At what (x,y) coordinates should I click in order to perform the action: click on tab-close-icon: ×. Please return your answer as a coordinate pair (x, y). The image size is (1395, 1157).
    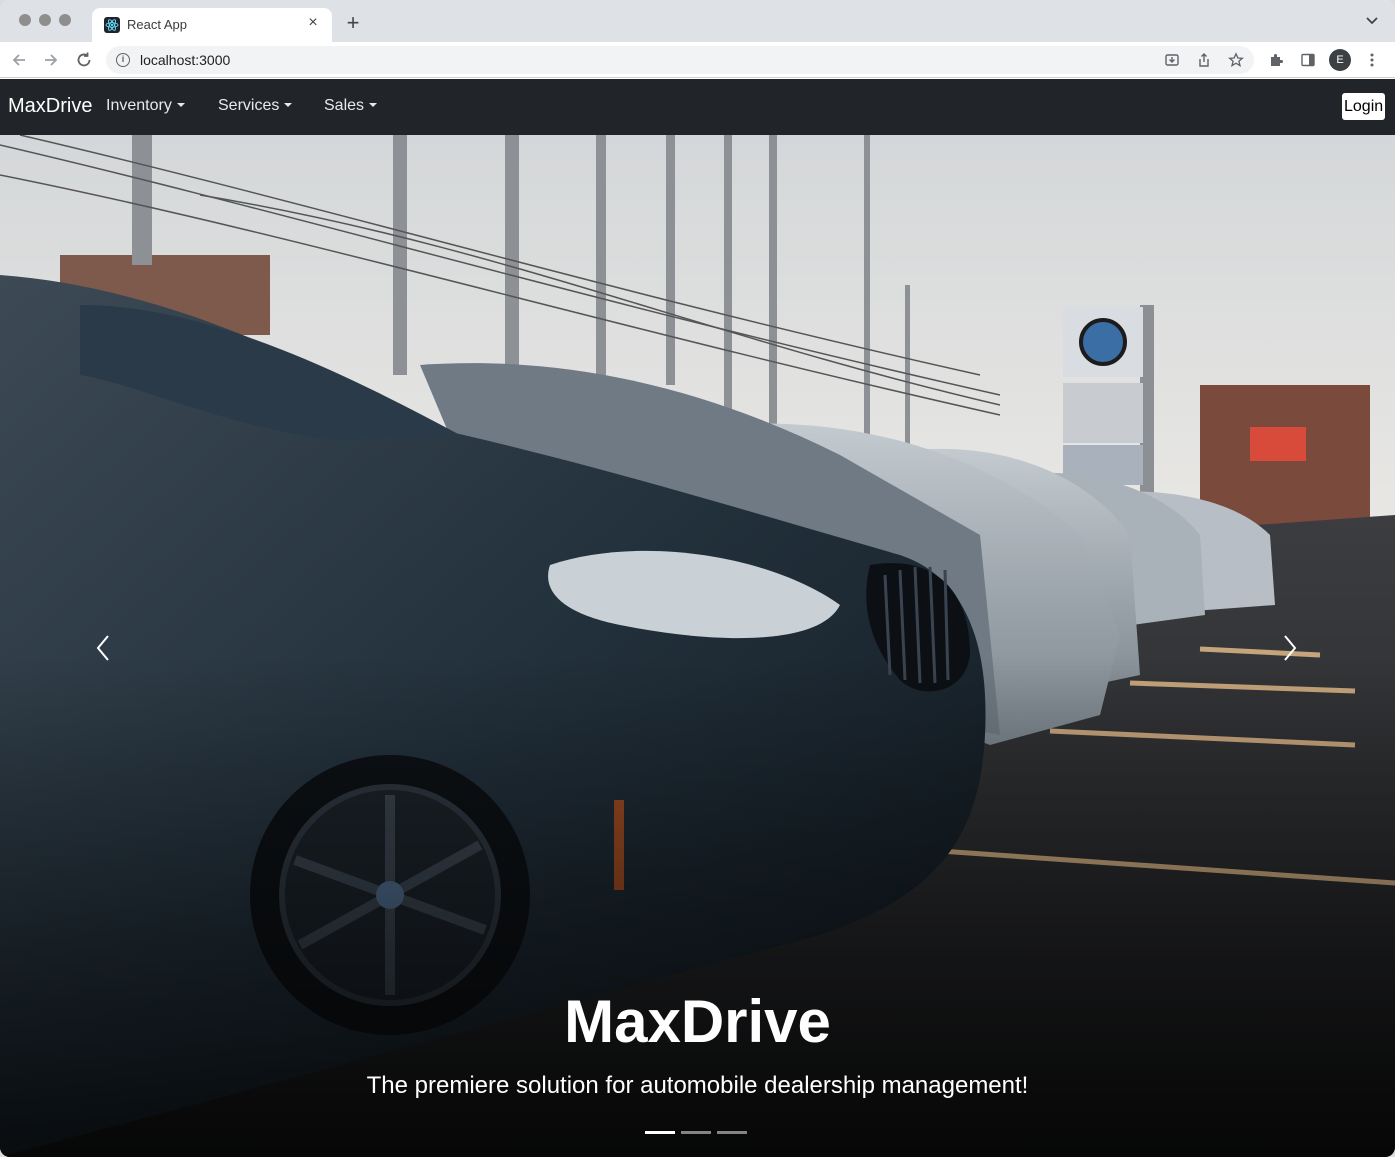
    Looking at the image, I should click on (313, 23).